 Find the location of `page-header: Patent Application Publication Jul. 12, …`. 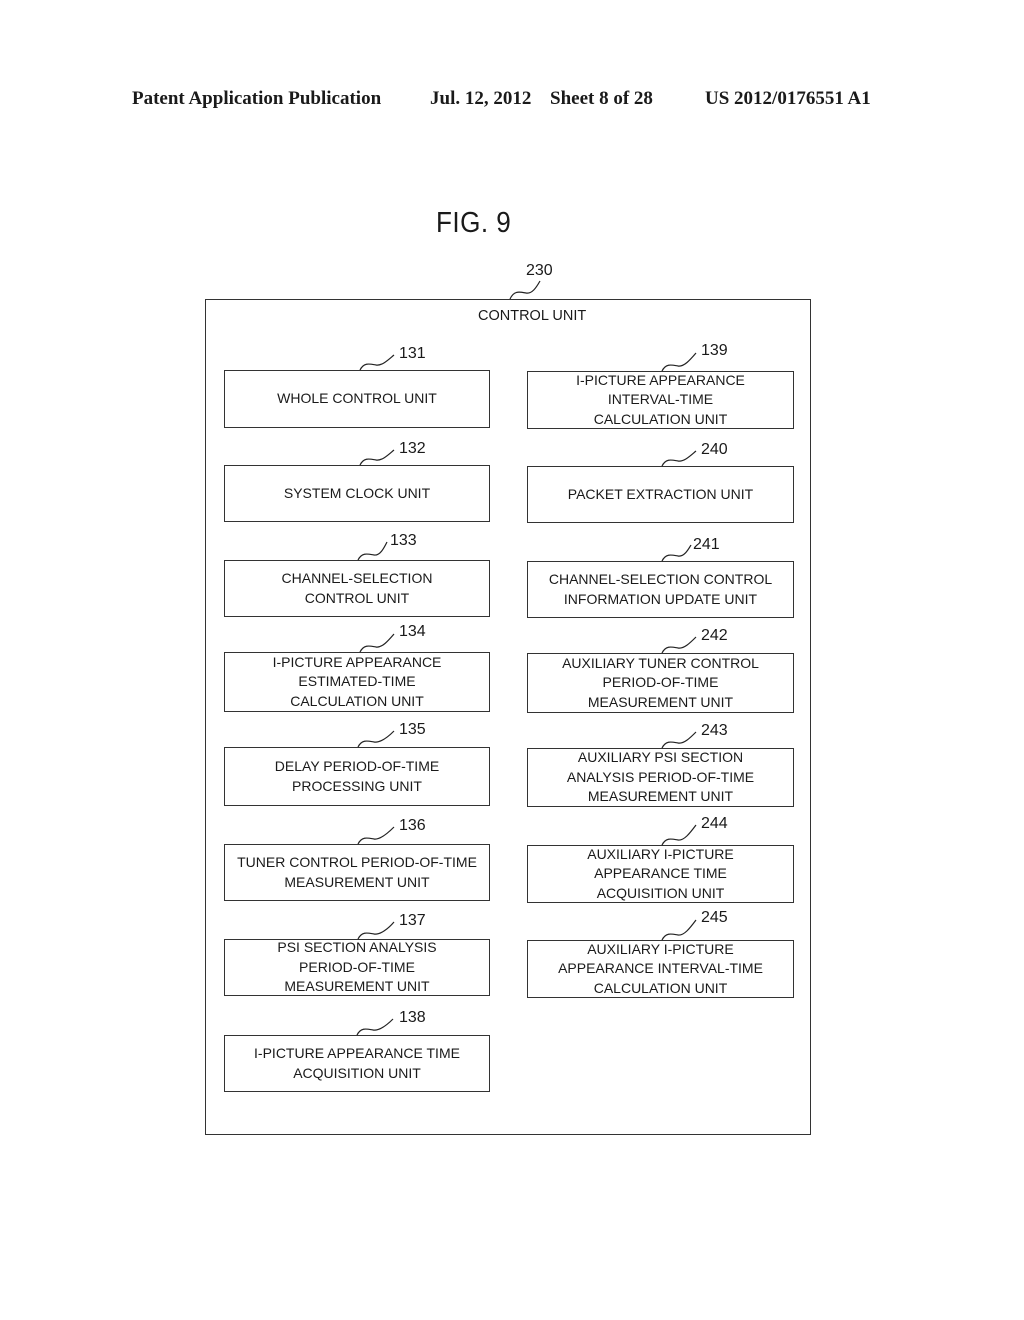

page-header: Patent Application Publication Jul. 12, … is located at coordinates (512, 102).